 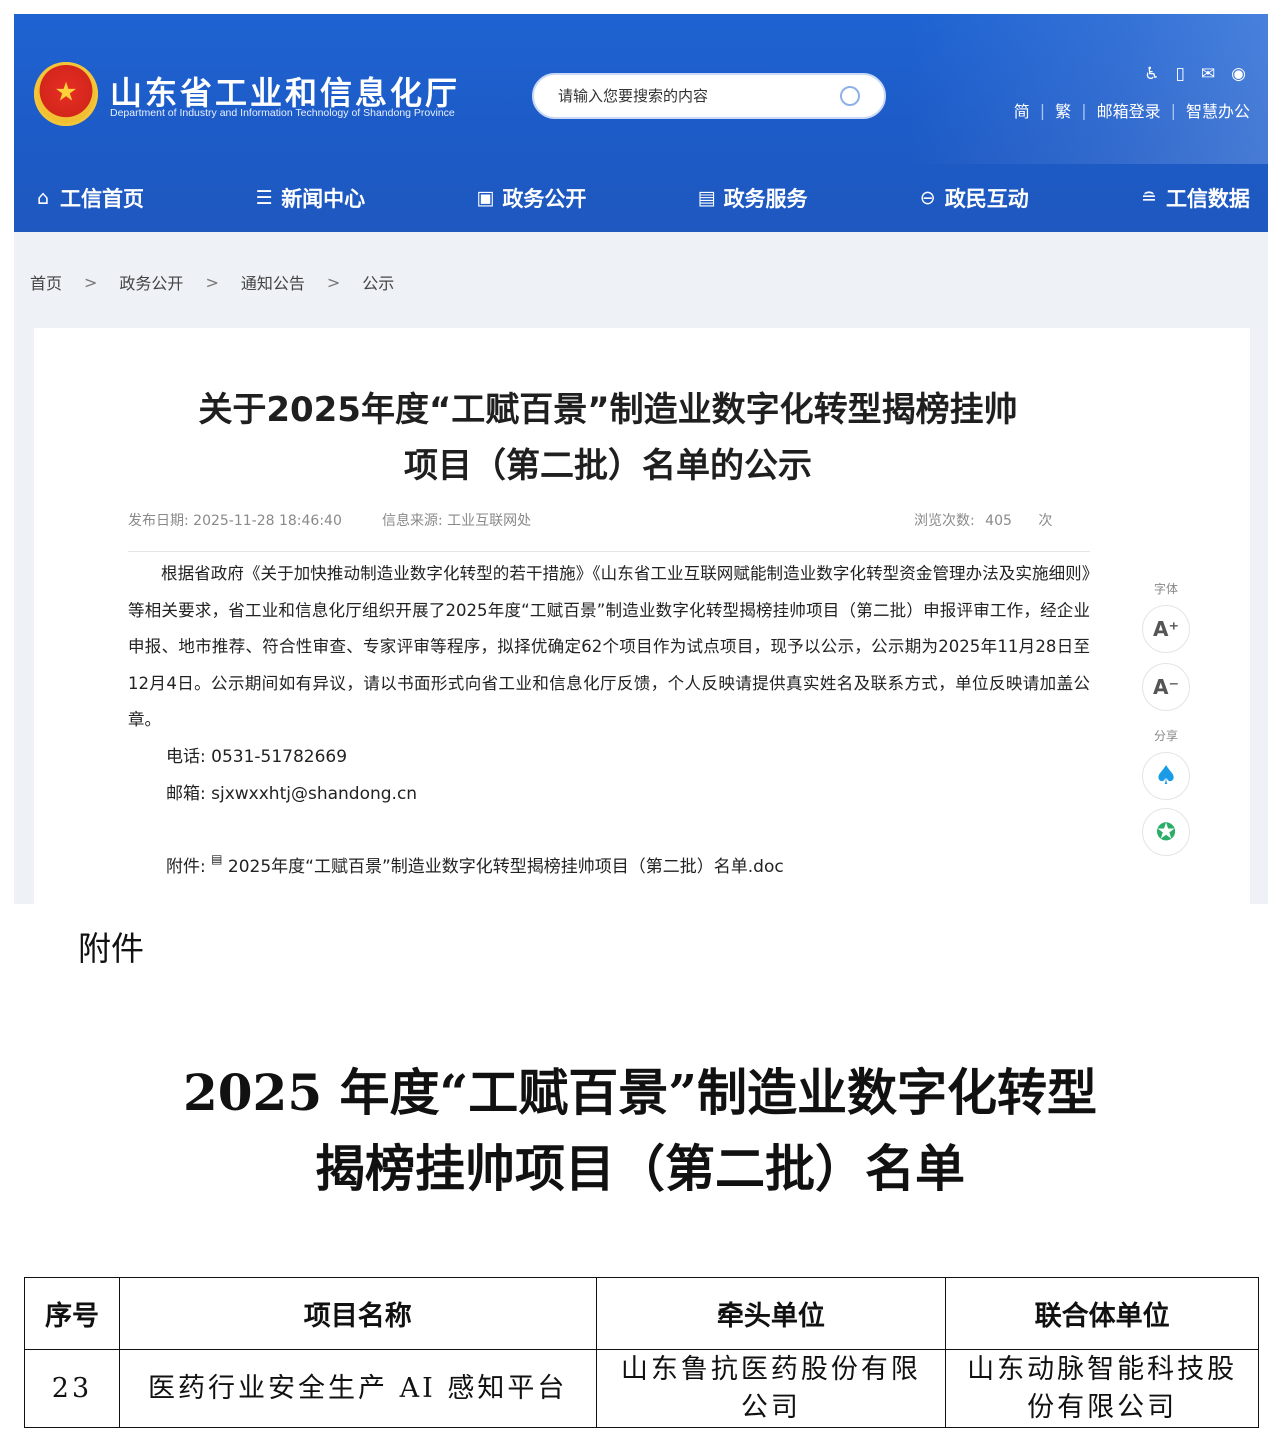 What do you see at coordinates (72, 1388) in the screenshot?
I see `cell-index: 23` at bounding box center [72, 1388].